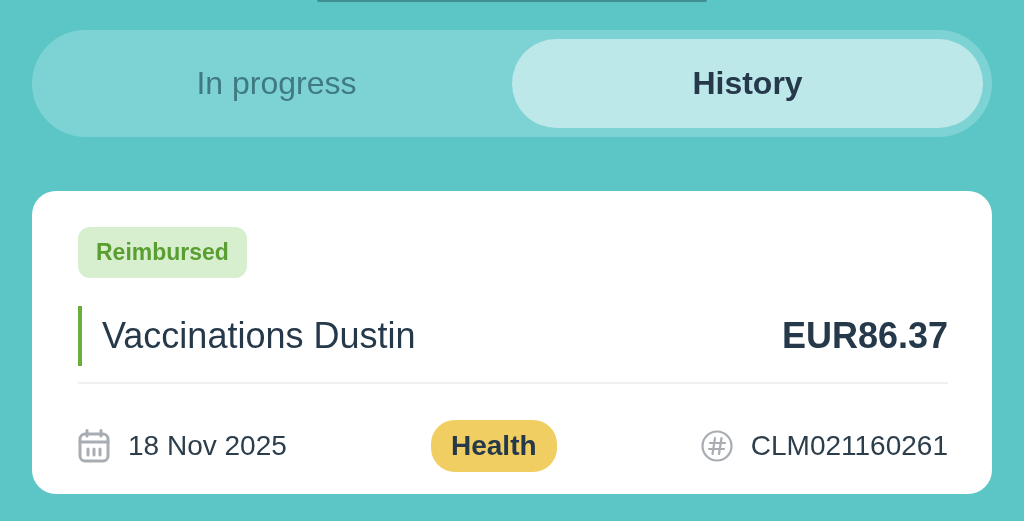  What do you see at coordinates (494, 446) in the screenshot?
I see `category-tag: Health` at bounding box center [494, 446].